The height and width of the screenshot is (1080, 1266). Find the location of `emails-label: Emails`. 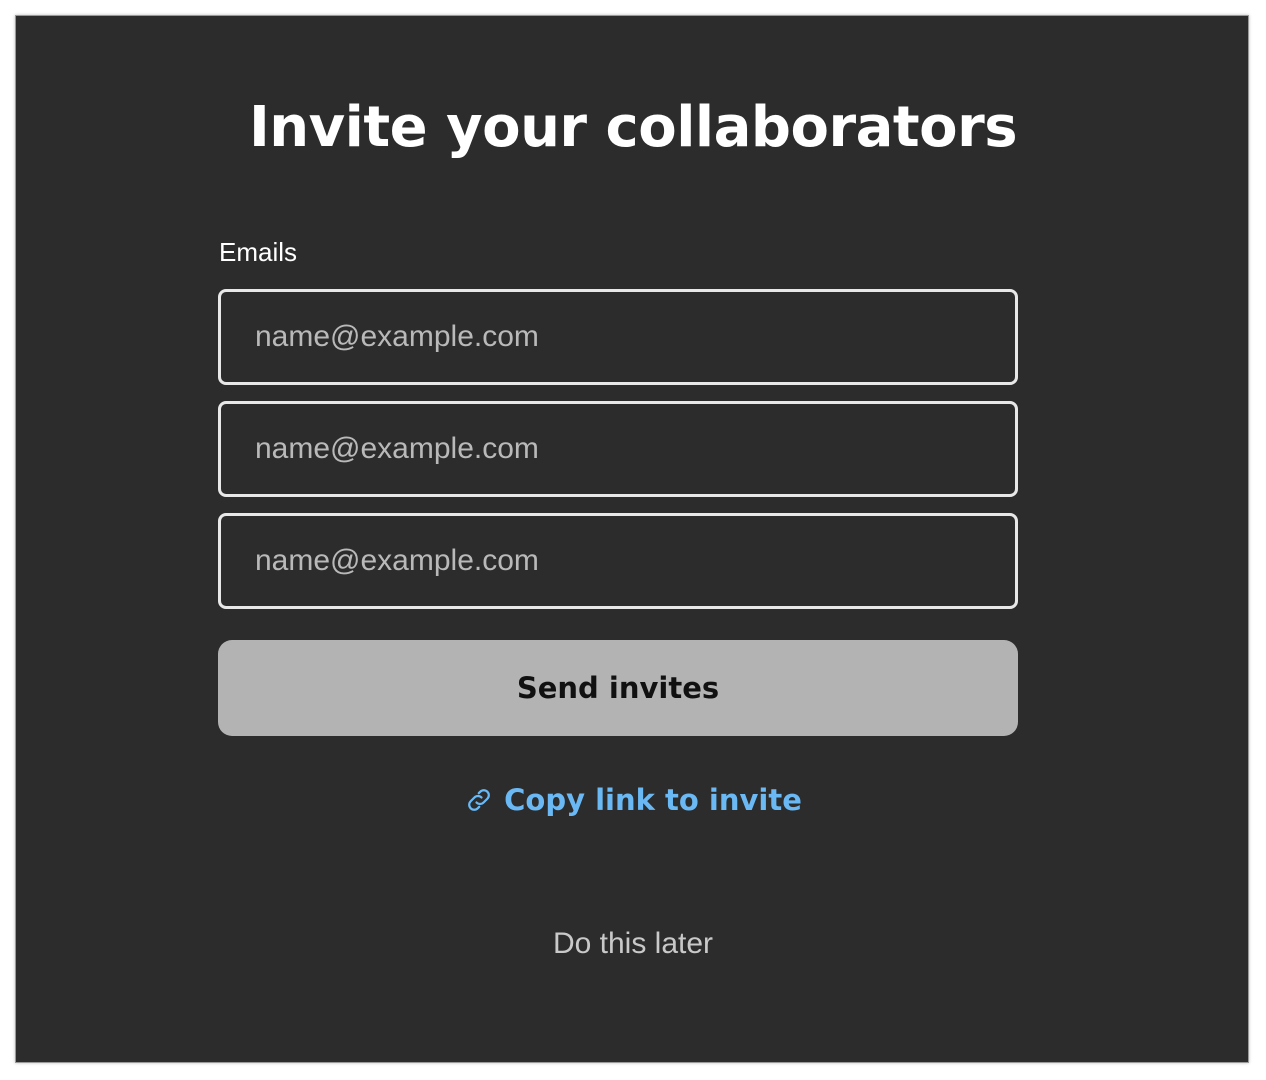

emails-label: Emails is located at coordinates (258, 252).